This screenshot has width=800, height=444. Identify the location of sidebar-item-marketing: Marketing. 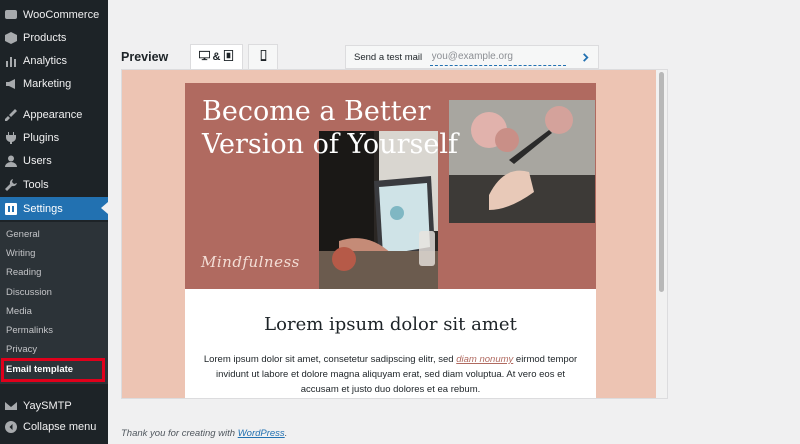
(54, 83).